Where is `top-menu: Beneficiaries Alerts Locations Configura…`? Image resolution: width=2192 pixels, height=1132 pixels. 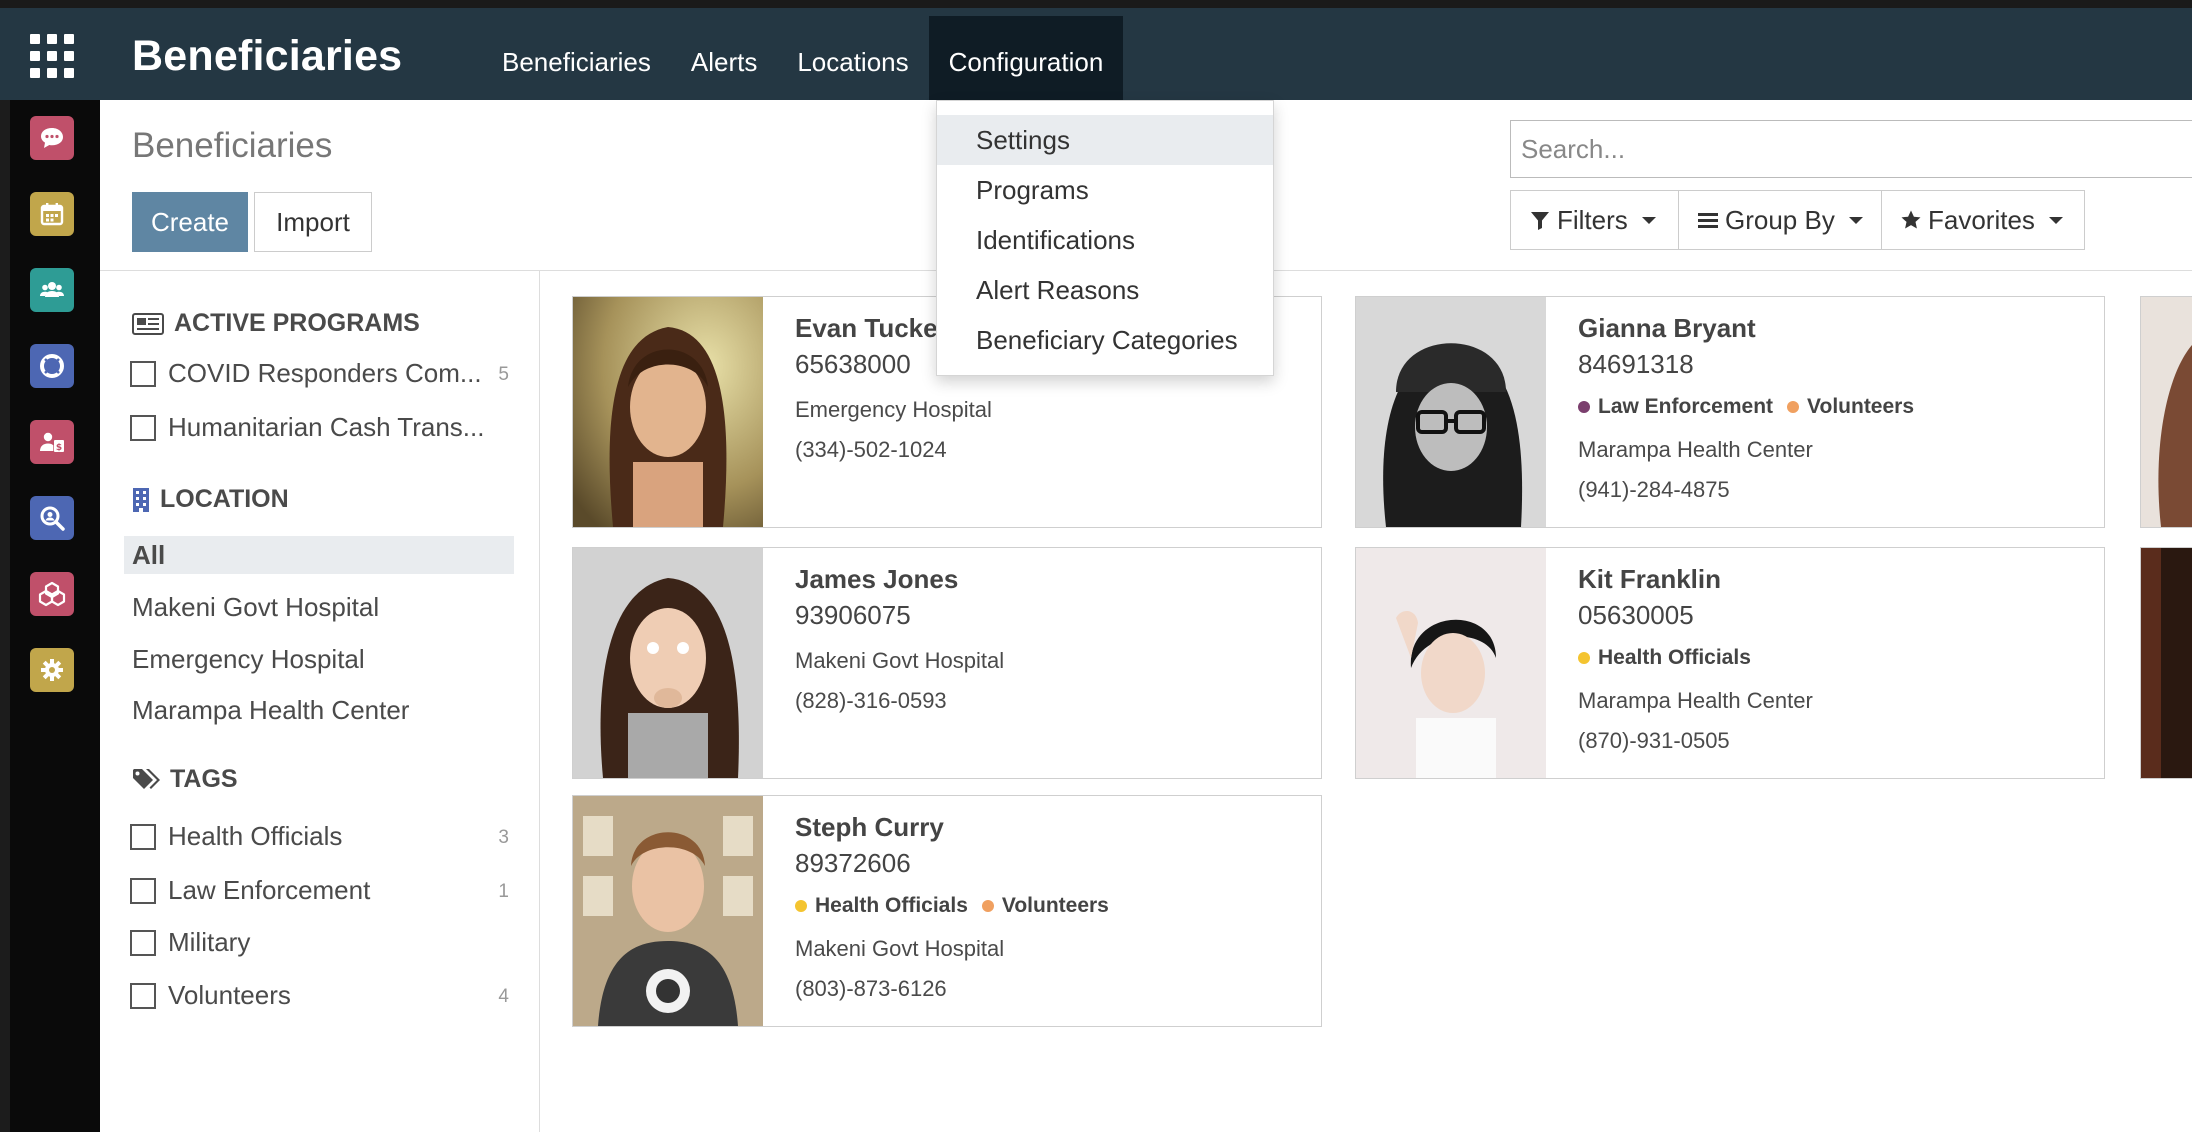
top-menu: Beneficiaries Alerts Locations Configura… is located at coordinates (803, 62).